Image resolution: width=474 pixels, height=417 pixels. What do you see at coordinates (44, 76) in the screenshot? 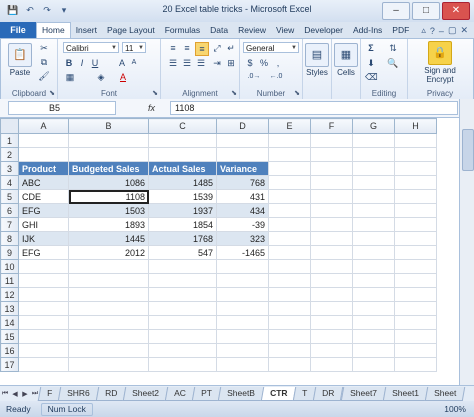
I see `format-painter-icon: 🖌` at bounding box center [44, 76].